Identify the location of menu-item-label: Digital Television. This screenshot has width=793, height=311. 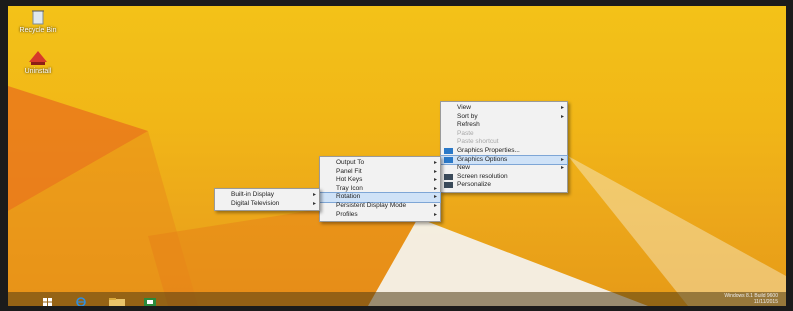
(255, 203).